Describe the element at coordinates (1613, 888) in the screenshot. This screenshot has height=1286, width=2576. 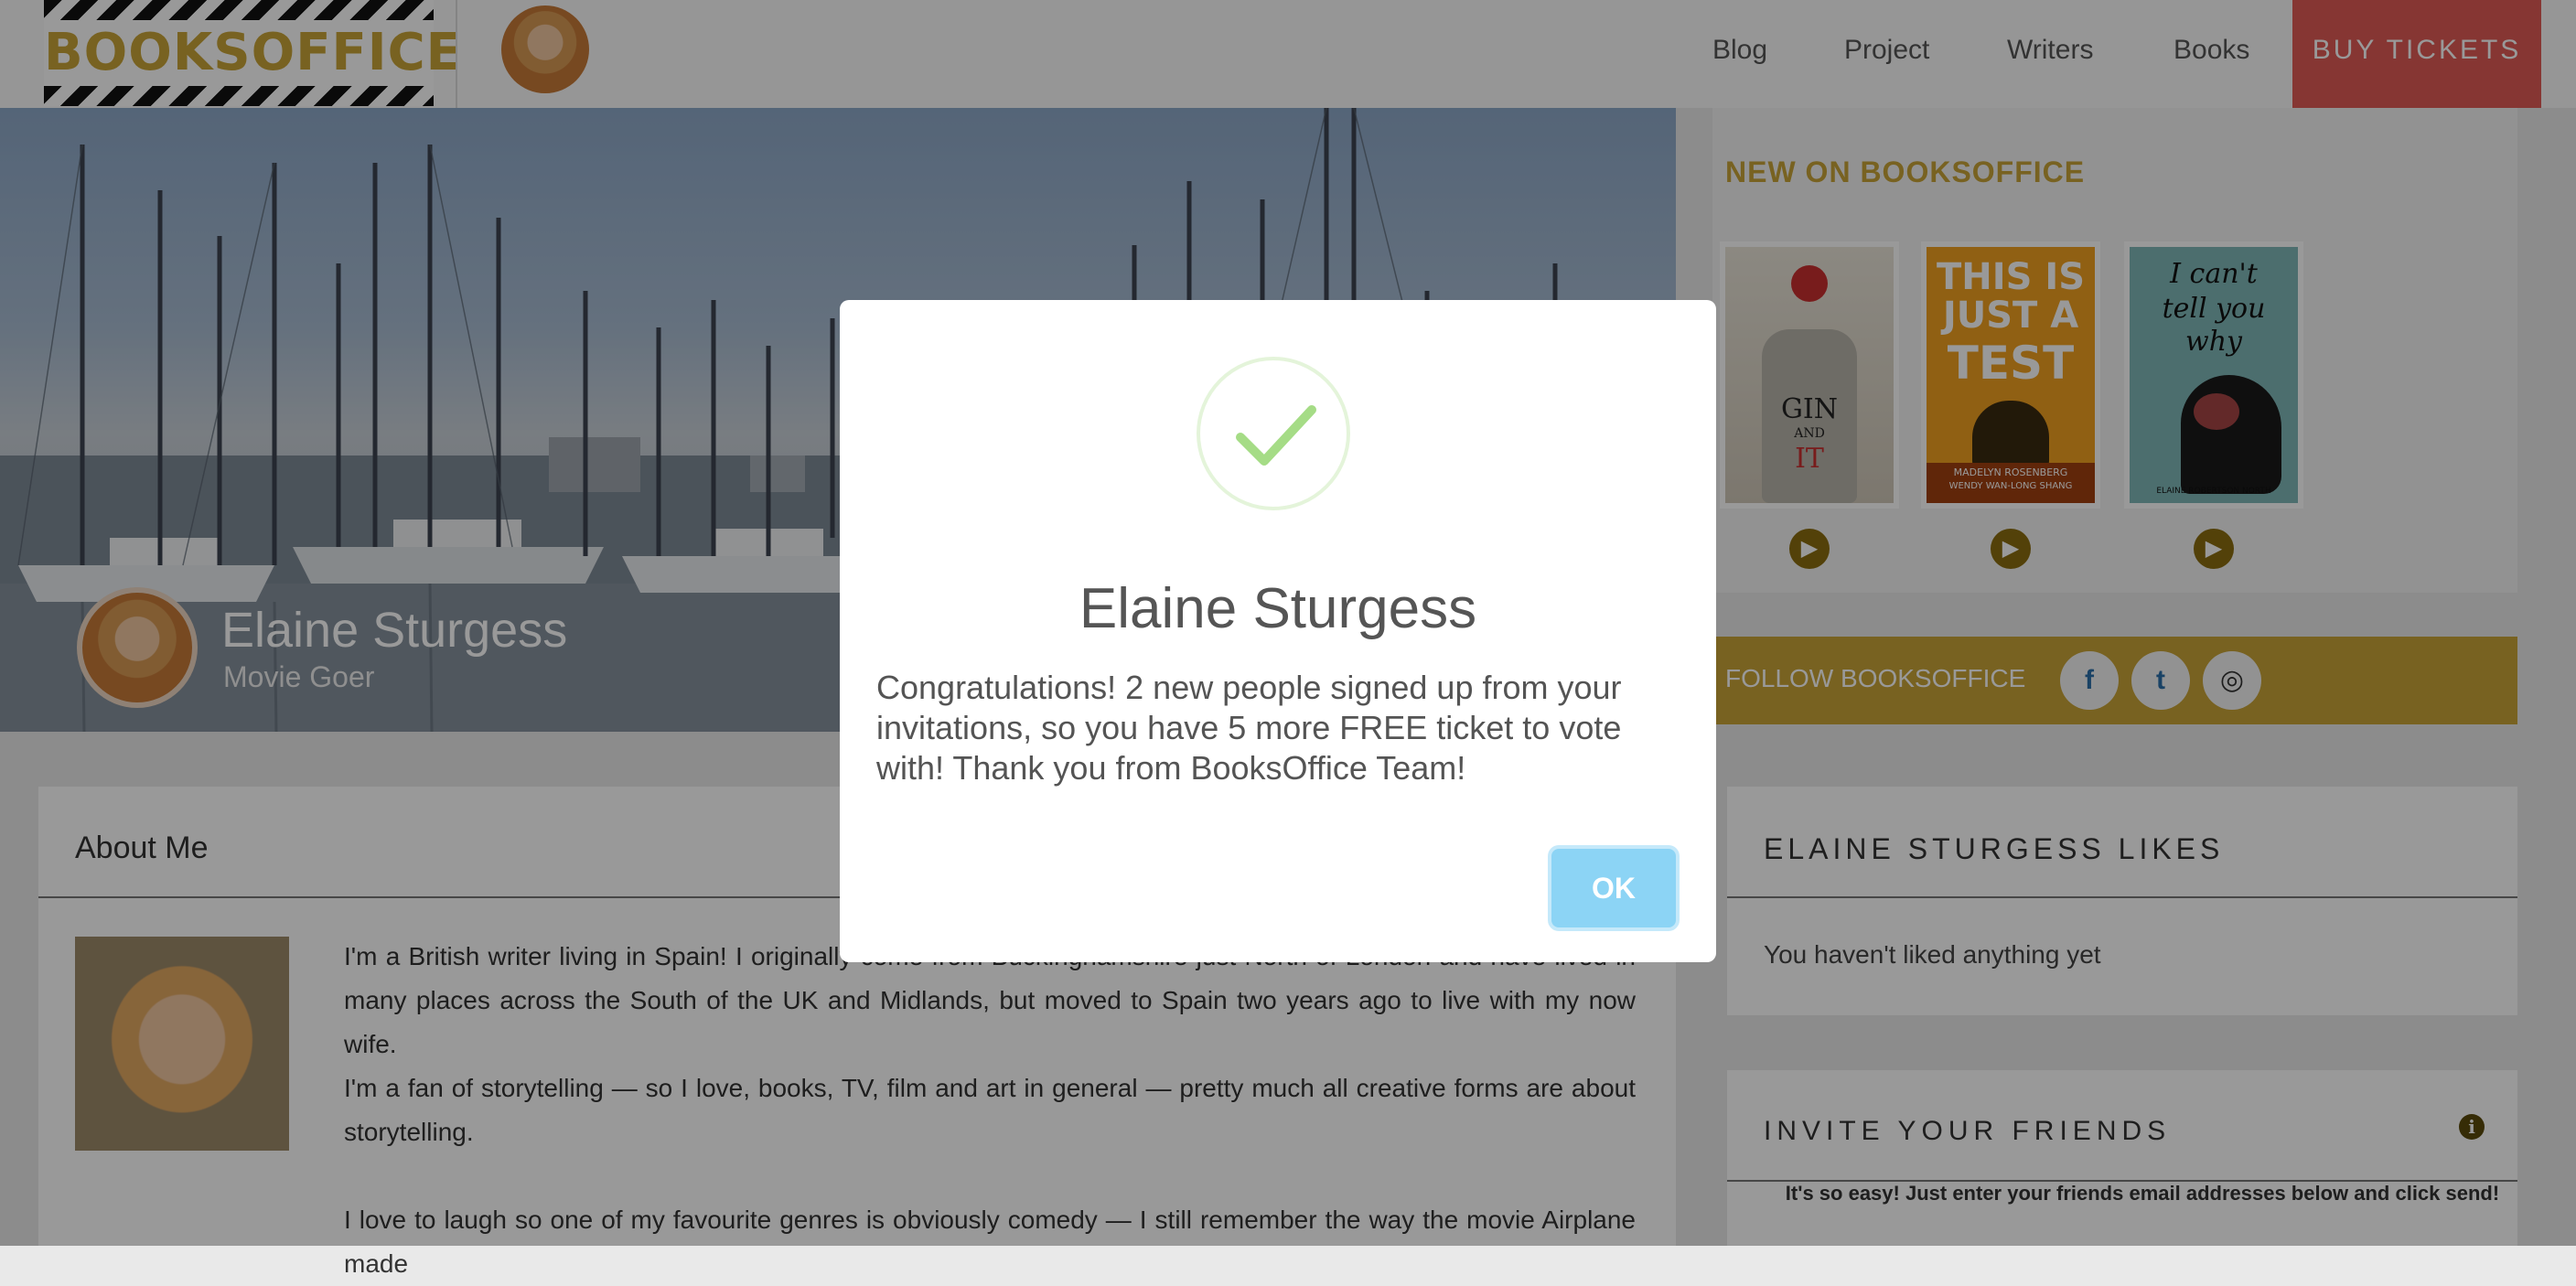
I see `ok-button: OK` at that location.